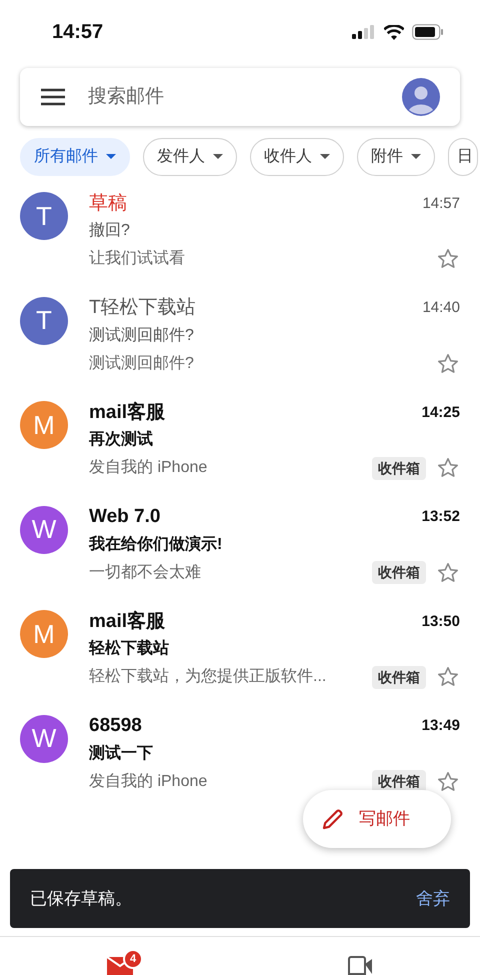 The height and width of the screenshot is (975, 480). Describe the element at coordinates (364, 32) in the screenshot. I see `signal-icon` at that location.